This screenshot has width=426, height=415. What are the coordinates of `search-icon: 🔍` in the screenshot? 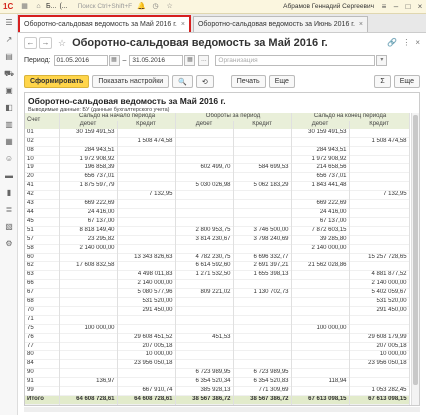 It's located at (182, 81).